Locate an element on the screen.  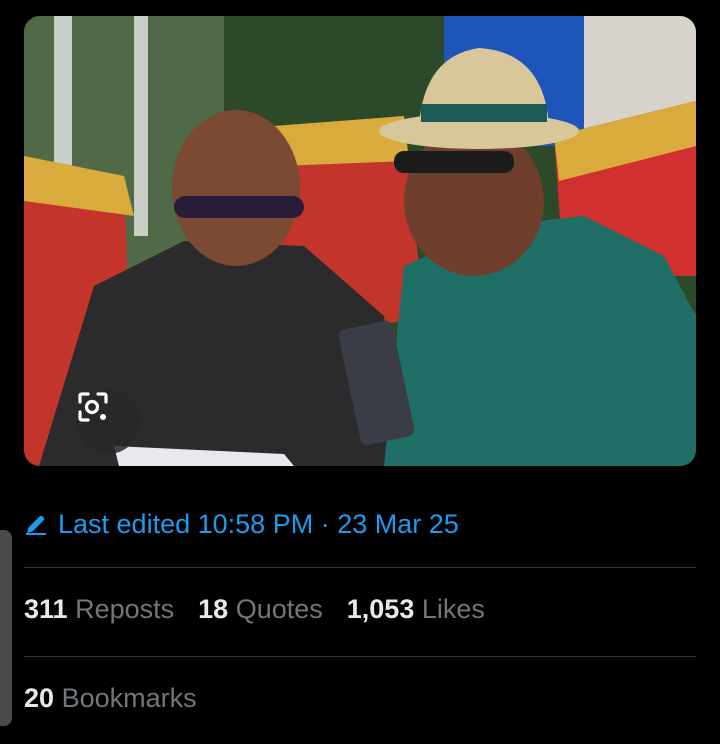
last-edited-link: Last edited 10:58 PM · 23 Mar 25 is located at coordinates (241, 524).